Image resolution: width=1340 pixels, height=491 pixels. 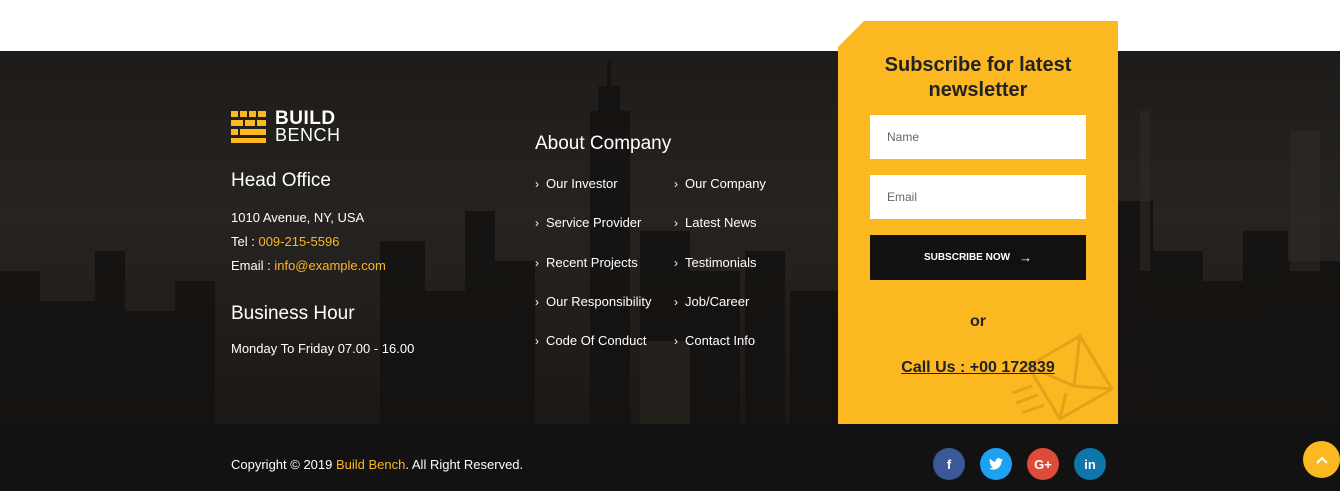 What do you see at coordinates (721, 222) in the screenshot?
I see `link-label: Latest News` at bounding box center [721, 222].